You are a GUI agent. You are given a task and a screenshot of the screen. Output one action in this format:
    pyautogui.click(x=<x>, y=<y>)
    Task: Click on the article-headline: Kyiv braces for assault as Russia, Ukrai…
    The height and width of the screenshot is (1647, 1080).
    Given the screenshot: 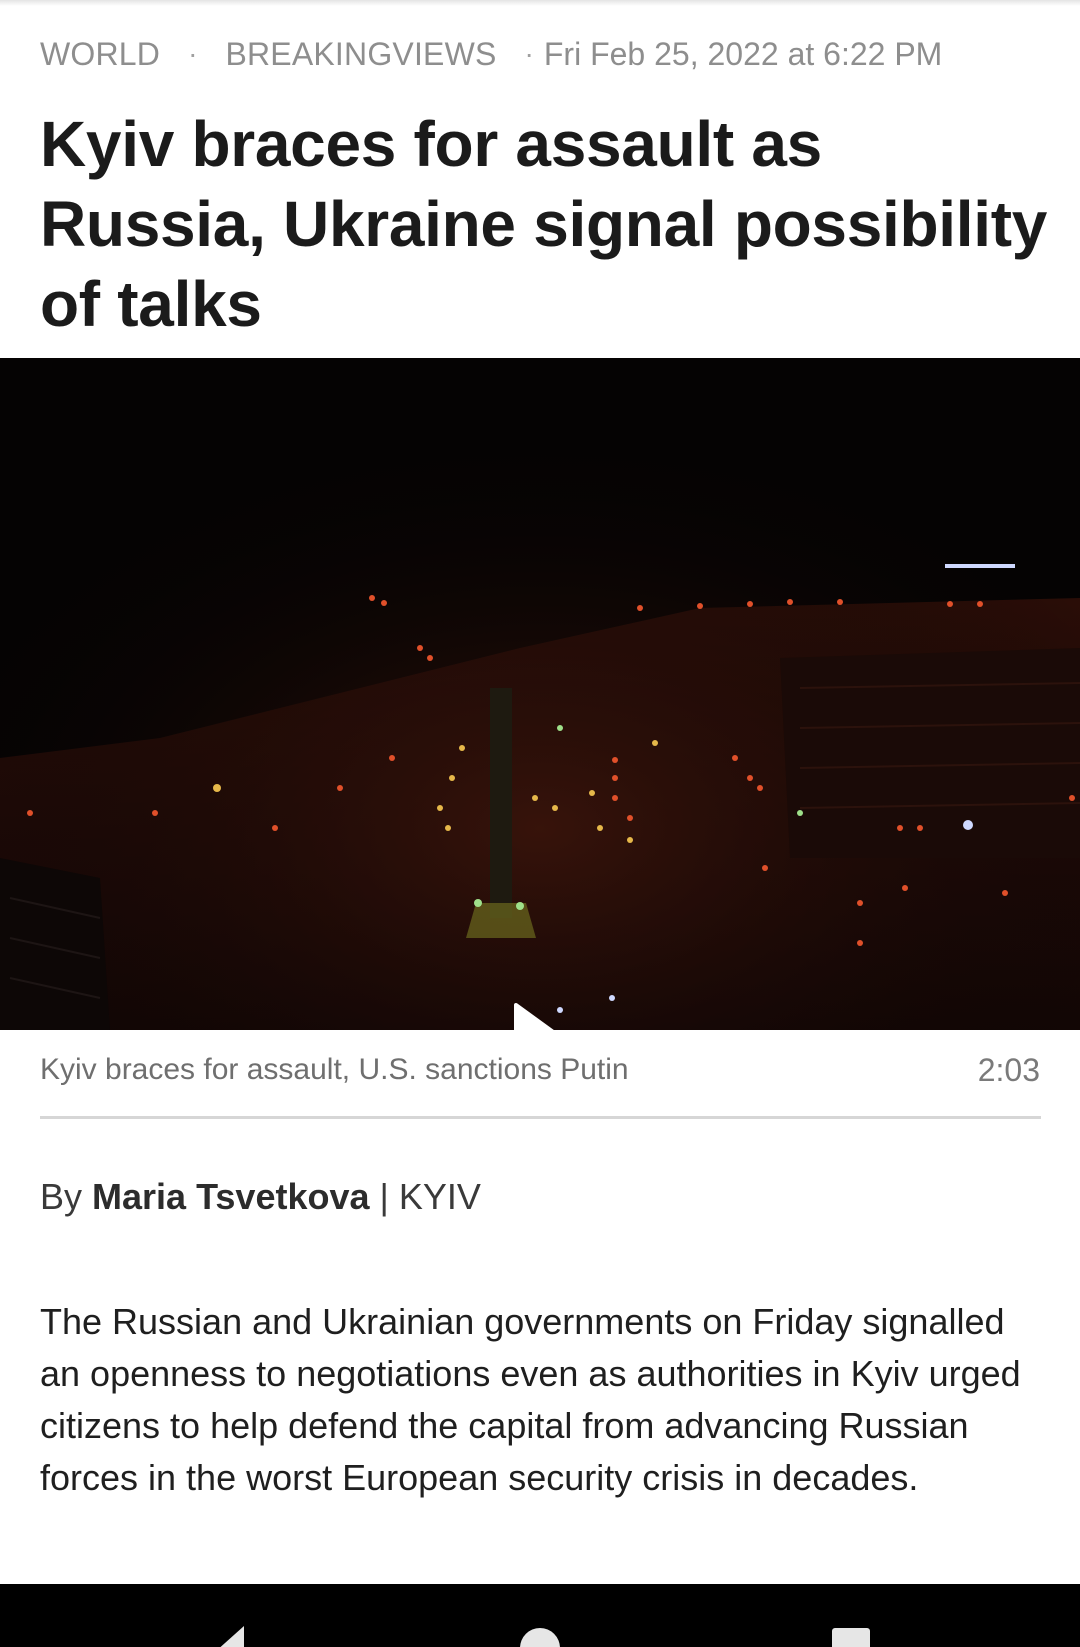 What is the action you would take?
    pyautogui.click(x=544, y=224)
    